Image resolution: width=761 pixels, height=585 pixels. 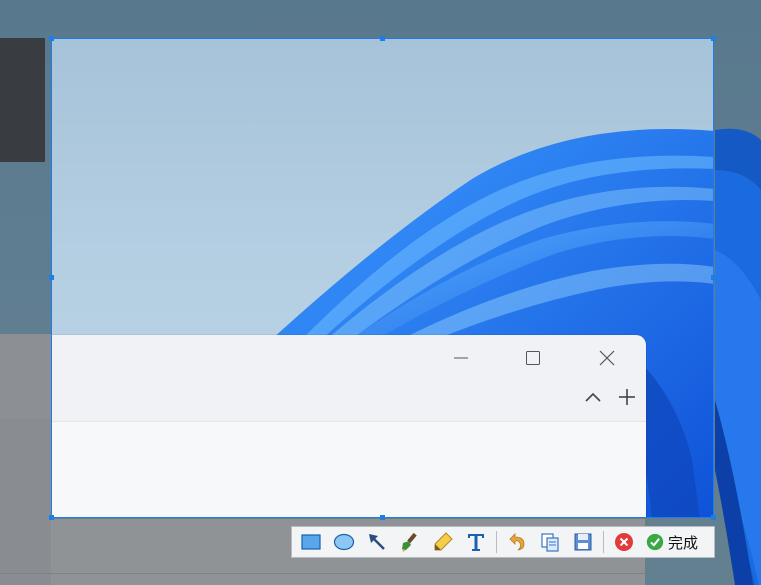 What do you see at coordinates (322, 573) in the screenshot?
I see `divider` at bounding box center [322, 573].